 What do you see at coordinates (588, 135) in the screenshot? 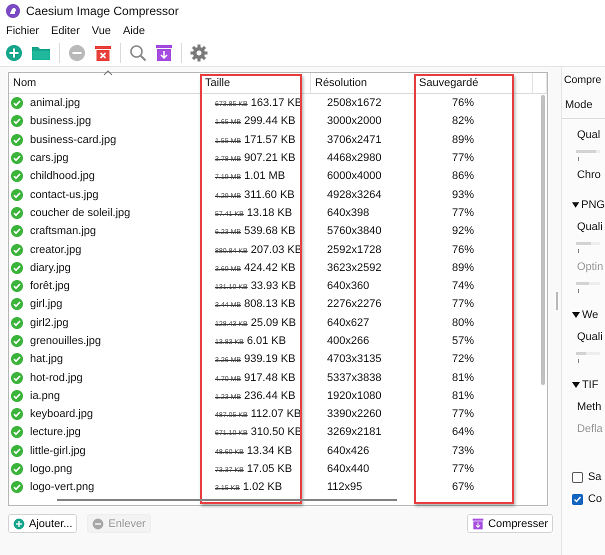
I see `field-label: Qual` at bounding box center [588, 135].